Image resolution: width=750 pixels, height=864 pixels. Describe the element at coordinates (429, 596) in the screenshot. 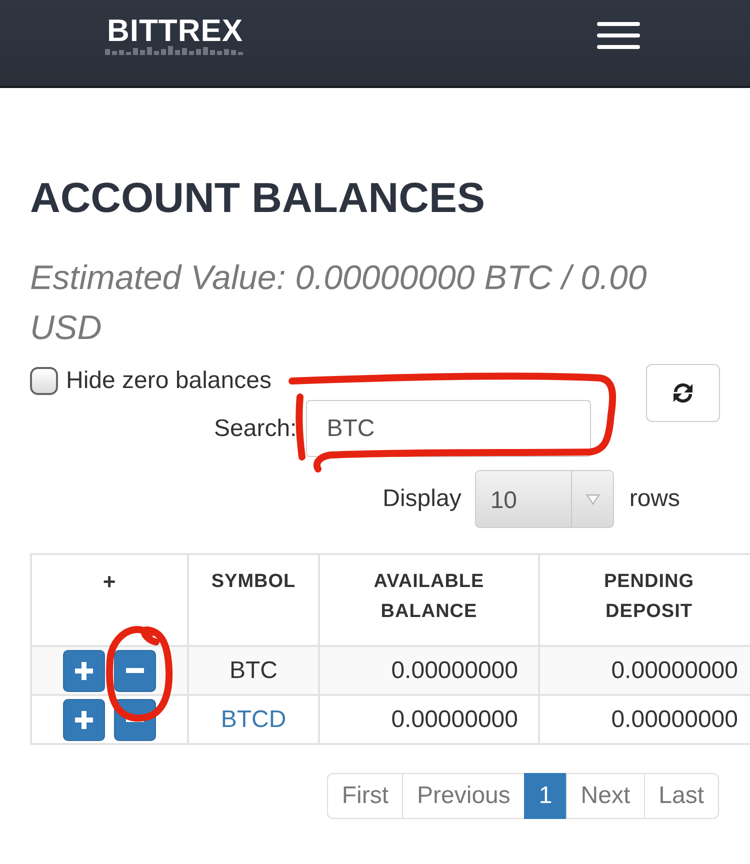

I see `column-header: AVAILABLE BALANCE` at that location.